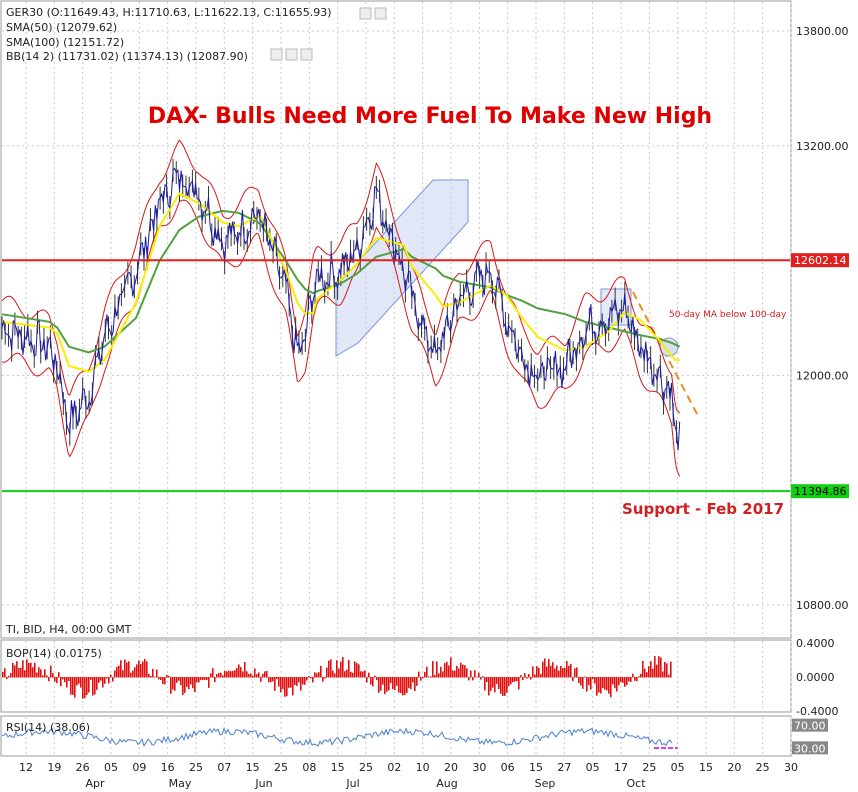 The height and width of the screenshot is (792, 858). What do you see at coordinates (68, 629) in the screenshot?
I see `timeframe-readout: TI, BID, H4, 00:00 GMT` at bounding box center [68, 629].